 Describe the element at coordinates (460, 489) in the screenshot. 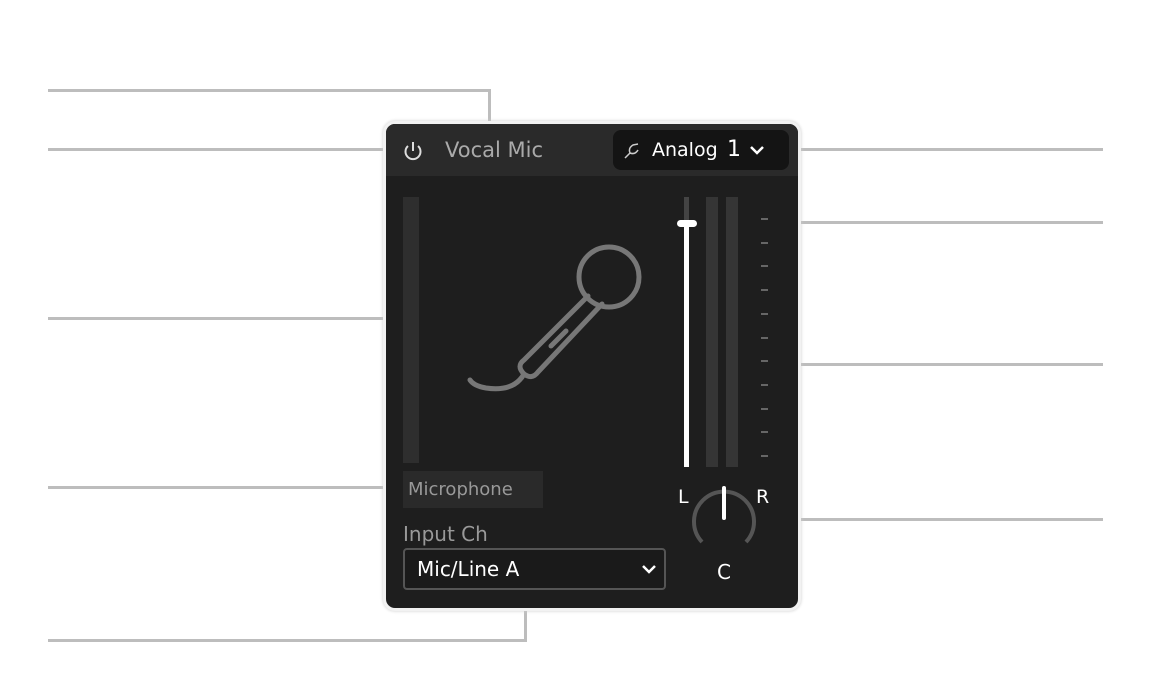

I see `instrument-label: Microphone` at that location.